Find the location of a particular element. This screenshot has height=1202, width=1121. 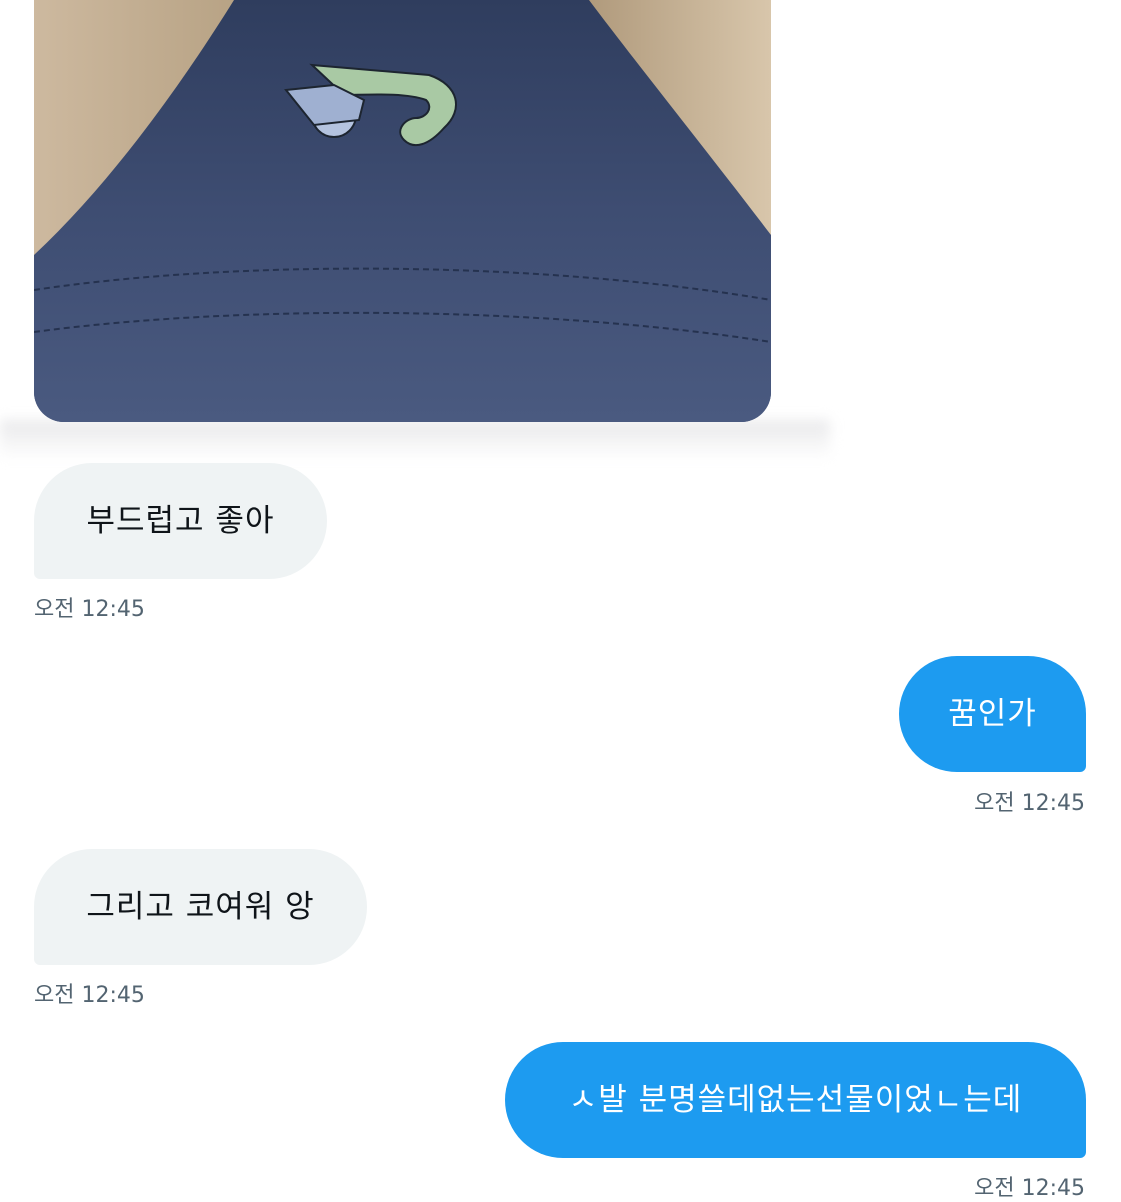

message-bubble-incoming: 그리고 코여워 앙 is located at coordinates (200, 907).